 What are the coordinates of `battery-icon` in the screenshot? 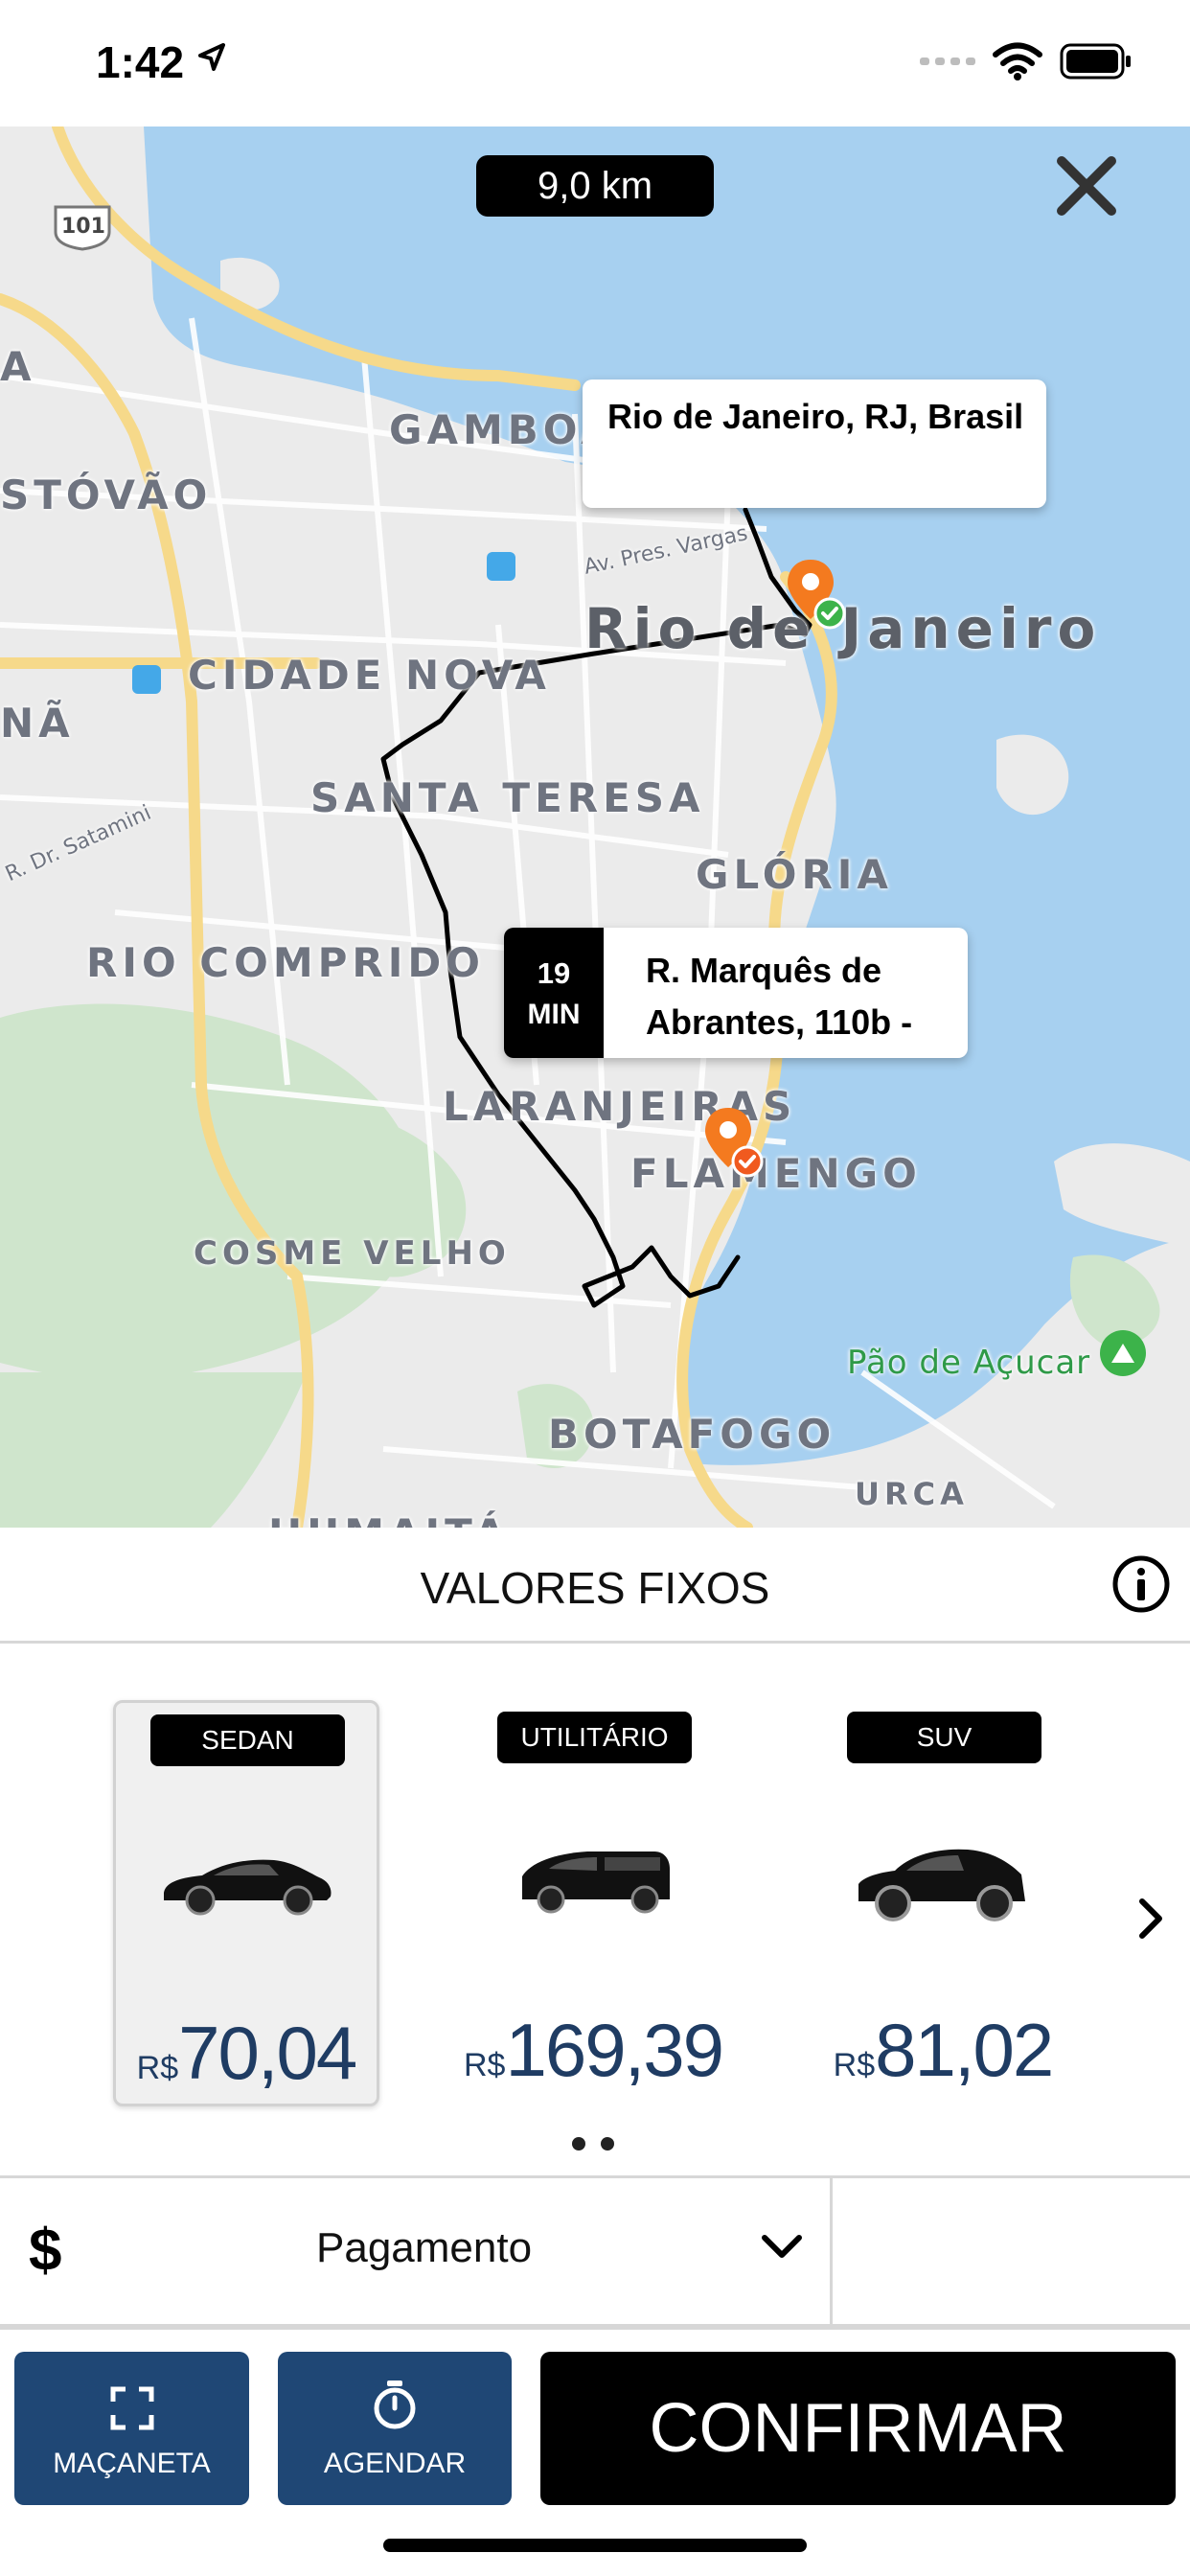 It's located at (1096, 62).